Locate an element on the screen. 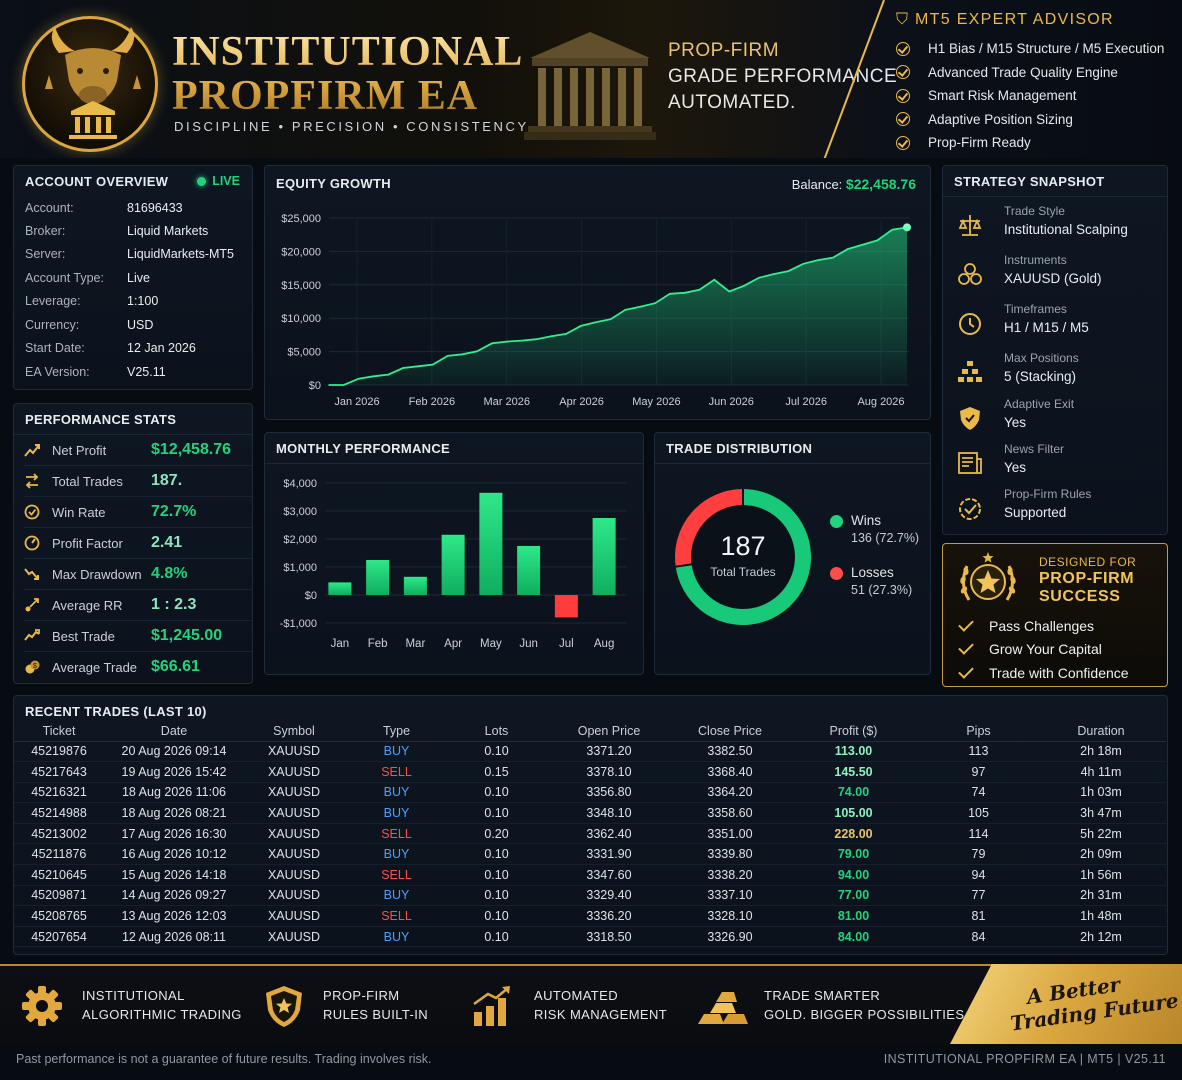 Image resolution: width=1182 pixels, height=1080 pixels. designed-for-small: DESIGNED FOR is located at coordinates (1088, 562).